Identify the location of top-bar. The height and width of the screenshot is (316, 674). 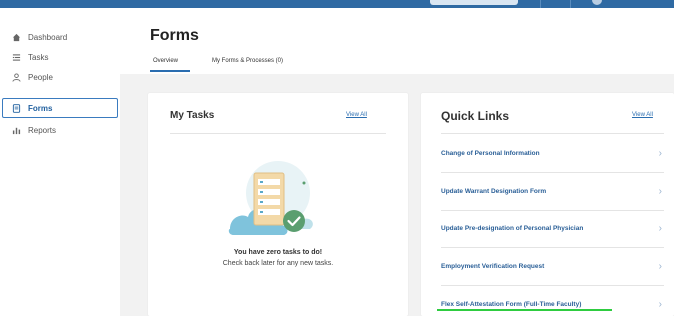
(337, 4).